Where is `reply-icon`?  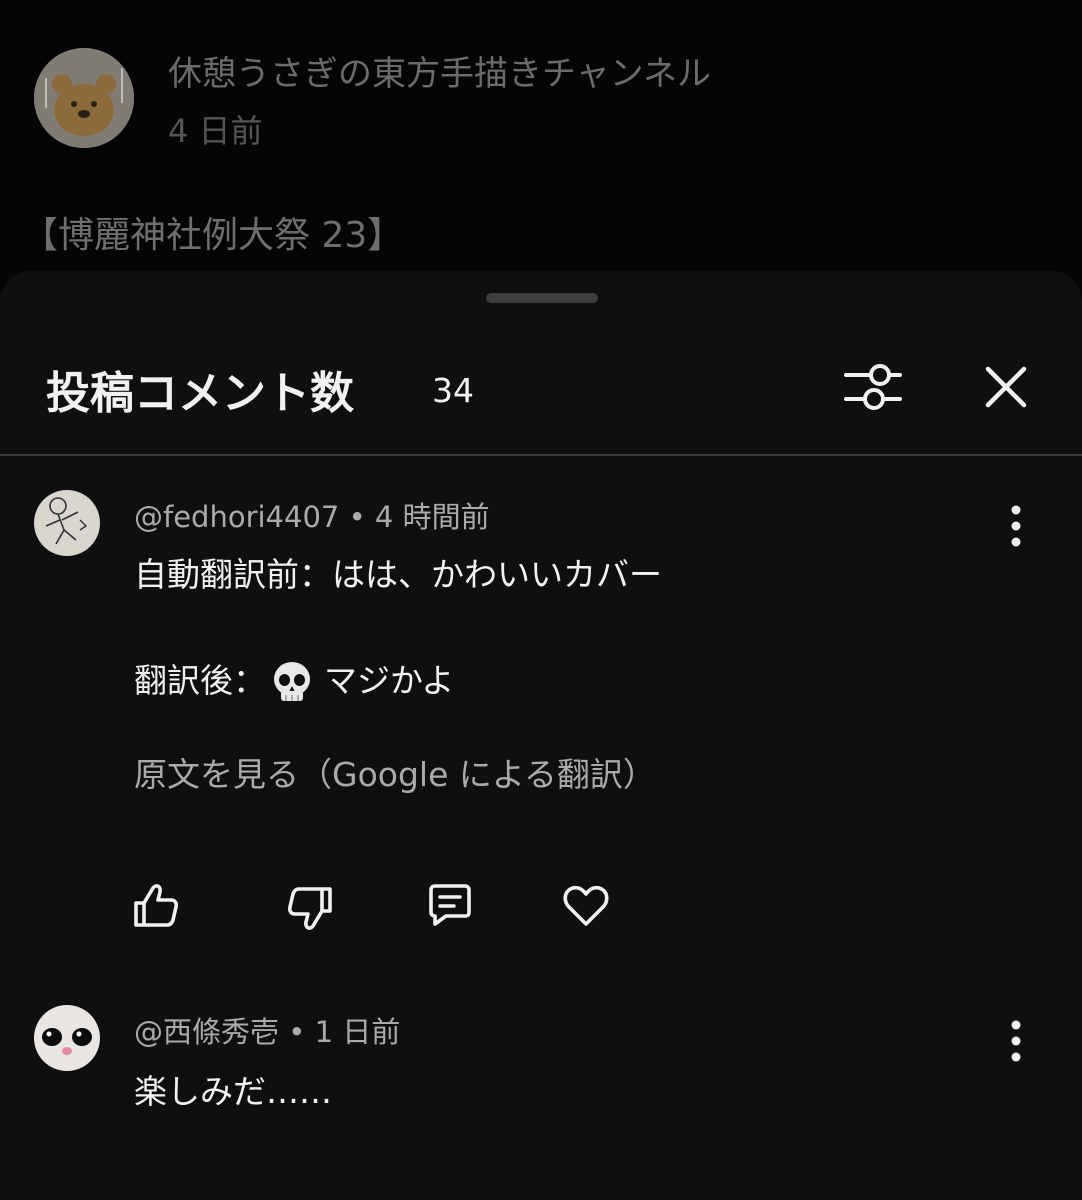 reply-icon is located at coordinates (450, 905).